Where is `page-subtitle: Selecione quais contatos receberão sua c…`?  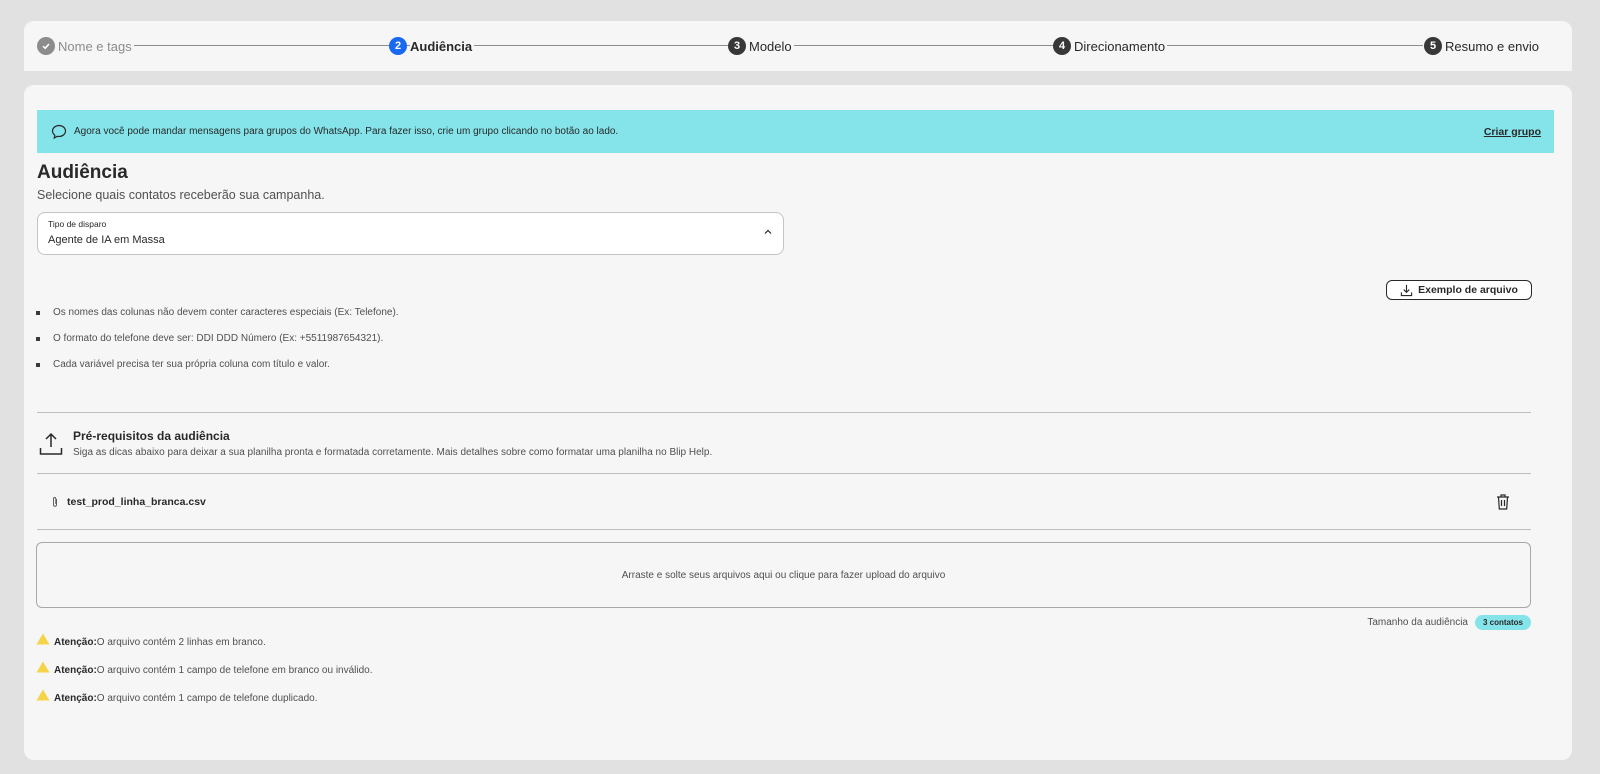
page-subtitle: Selecione quais contatos receberão sua c… is located at coordinates (181, 195).